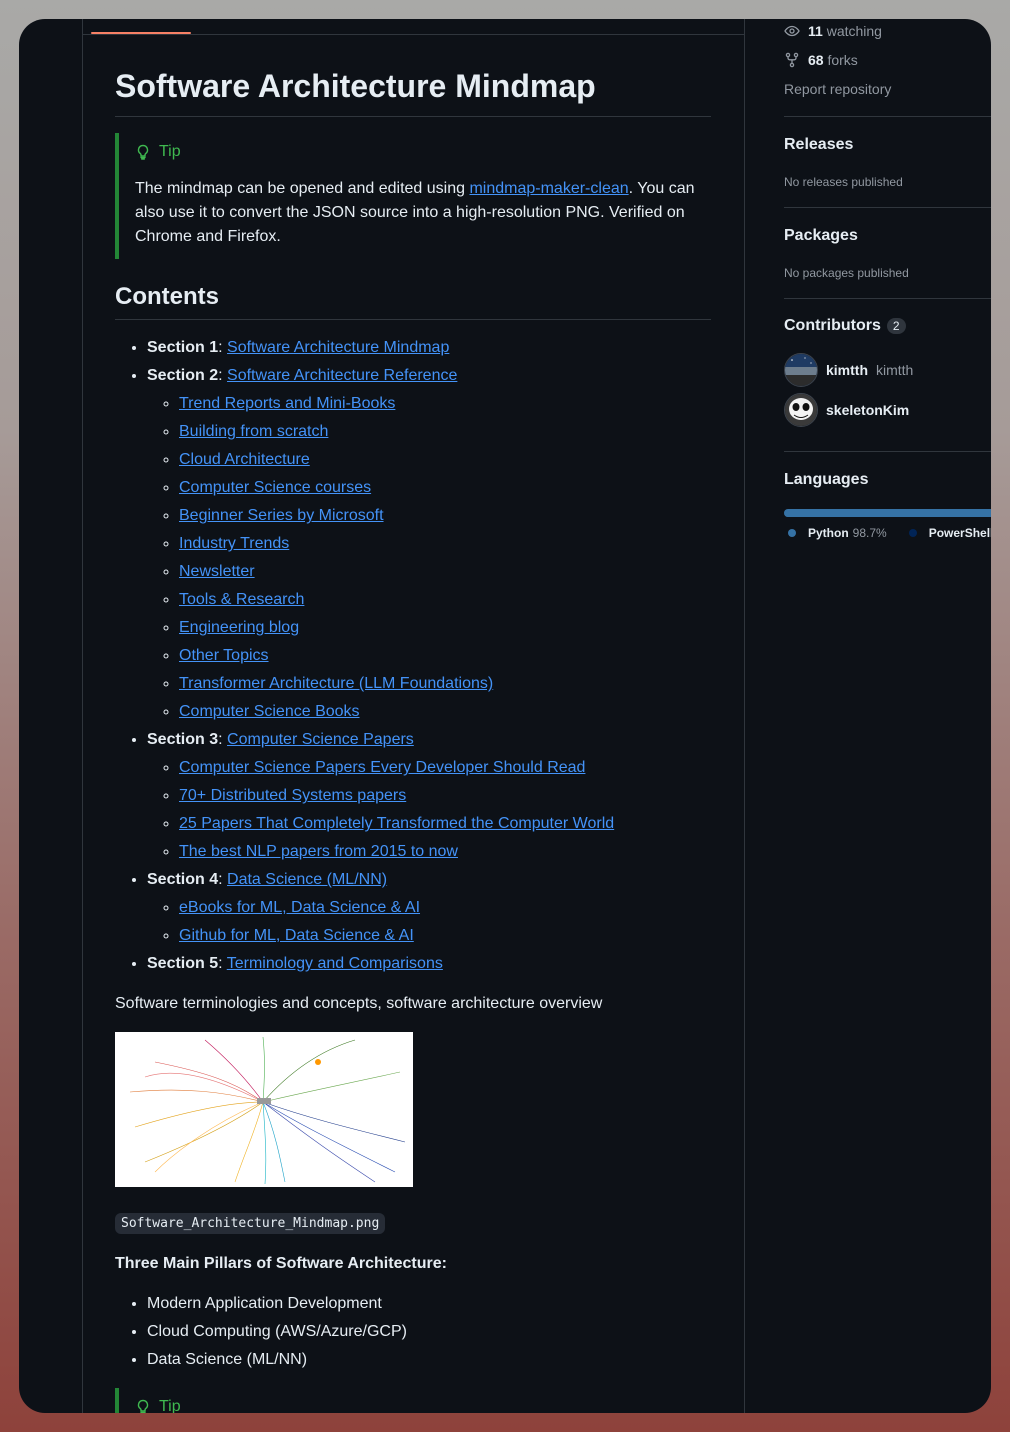 The image size is (1010, 1432). I want to click on toc-subitem: Building from scratch, so click(445, 432).